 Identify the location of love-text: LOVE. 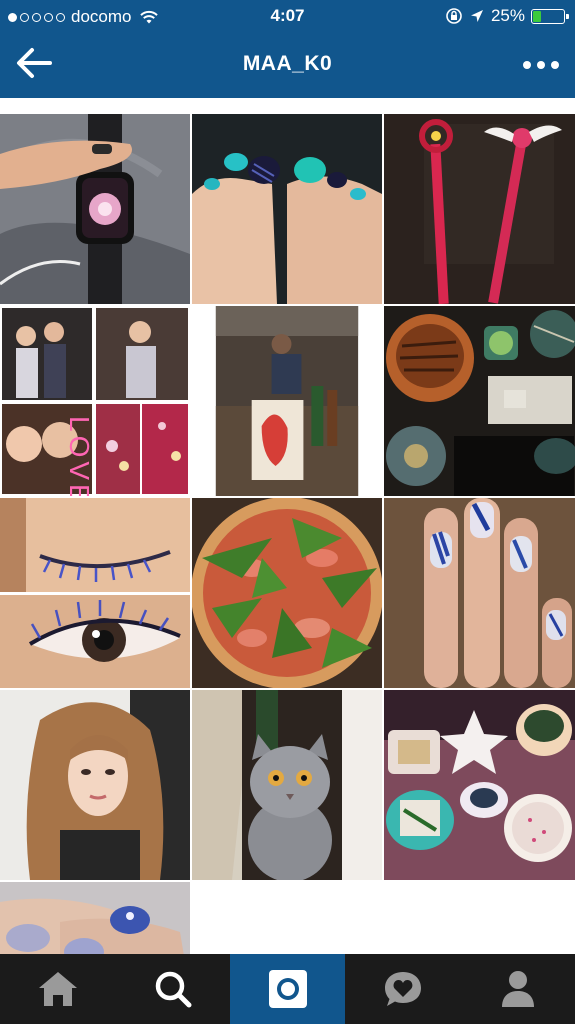
(79, 456).